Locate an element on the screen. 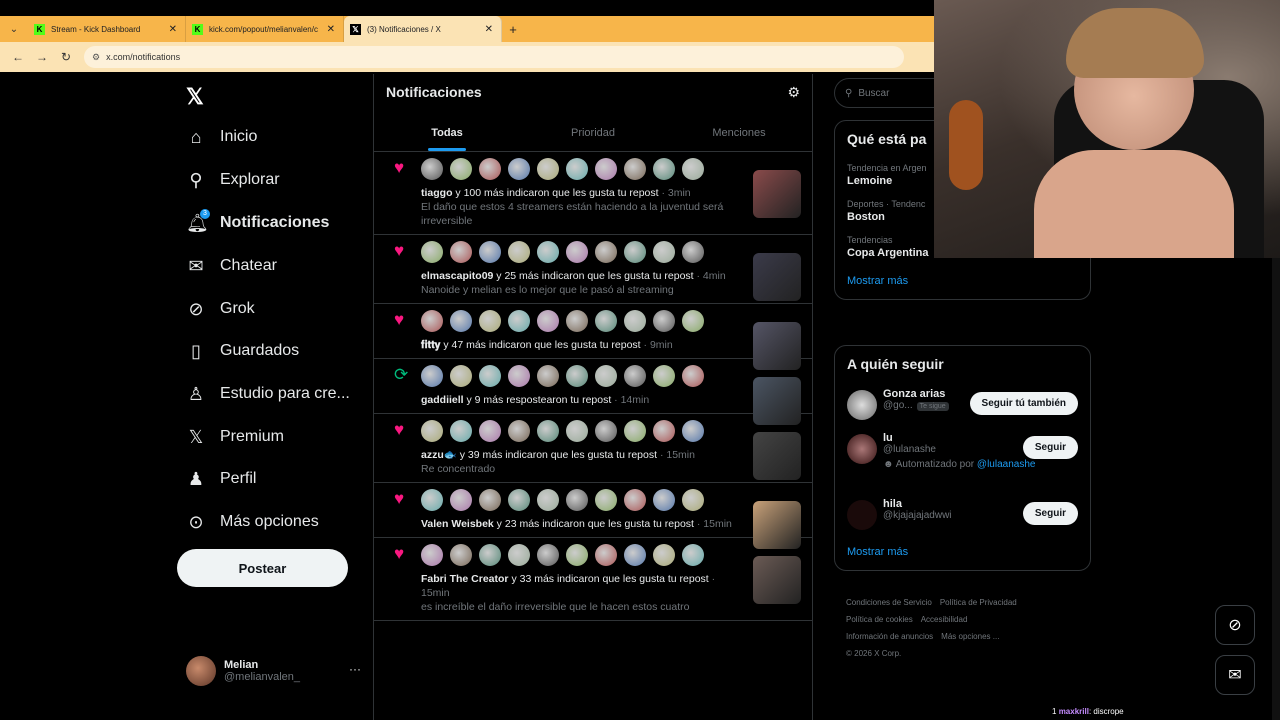  grok-fab-icon: ⊘ is located at coordinates (1235, 625).